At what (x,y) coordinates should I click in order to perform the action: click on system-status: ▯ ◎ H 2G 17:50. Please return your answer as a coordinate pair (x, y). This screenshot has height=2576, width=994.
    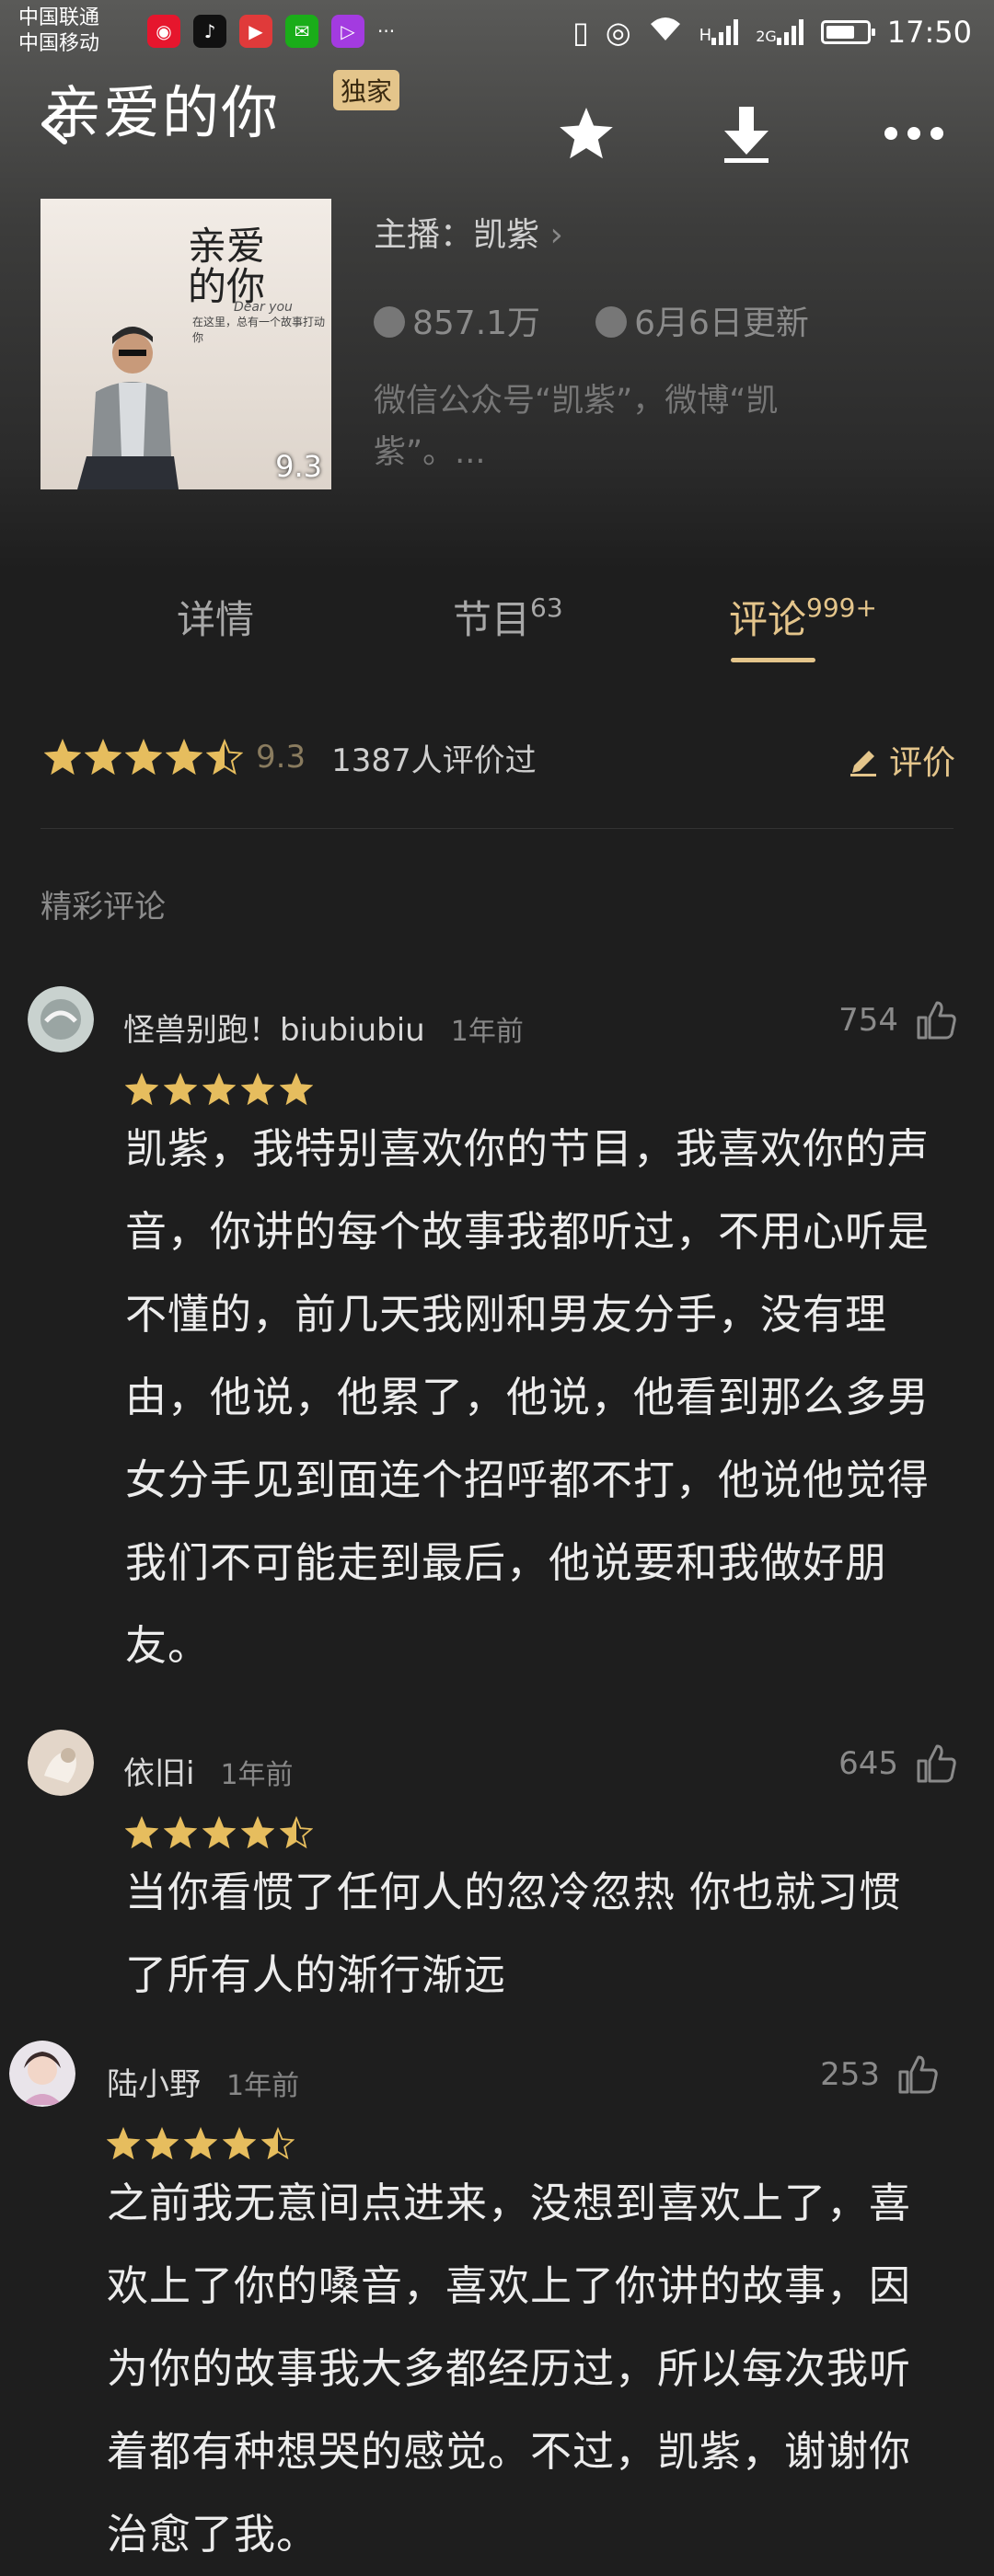
    Looking at the image, I should click on (772, 32).